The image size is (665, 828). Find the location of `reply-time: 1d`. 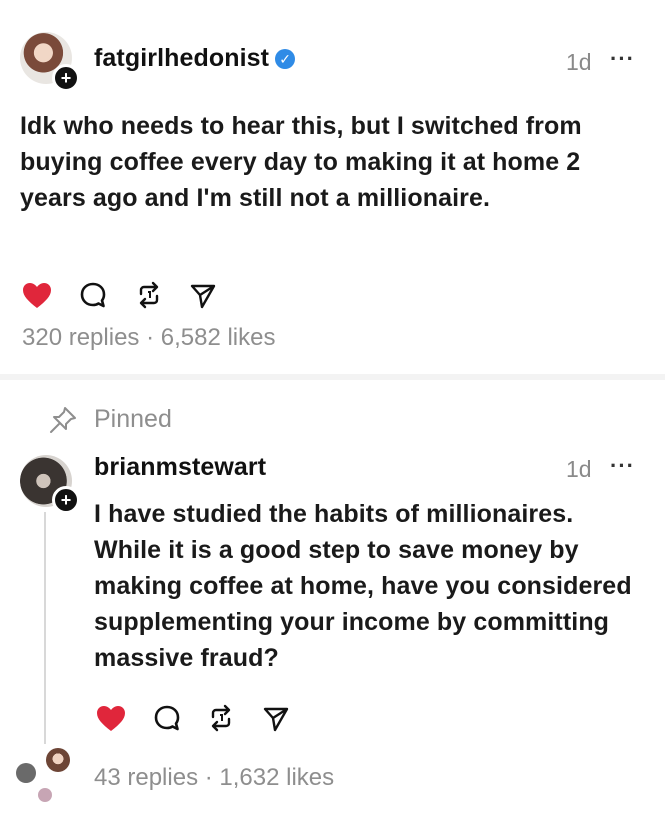

reply-time: 1d is located at coordinates (579, 469).